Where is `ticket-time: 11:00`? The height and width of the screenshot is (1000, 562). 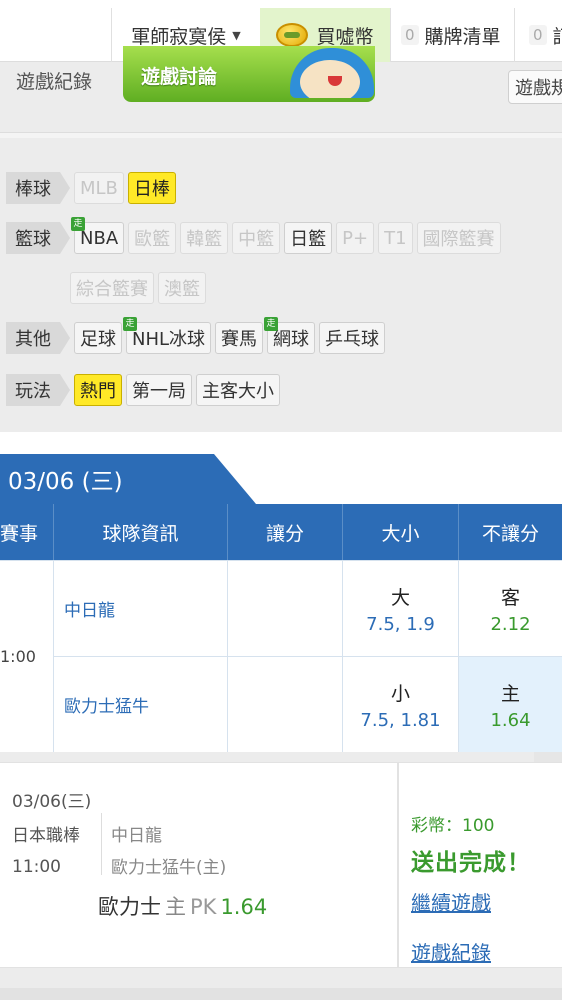 ticket-time: 11:00 is located at coordinates (36, 867).